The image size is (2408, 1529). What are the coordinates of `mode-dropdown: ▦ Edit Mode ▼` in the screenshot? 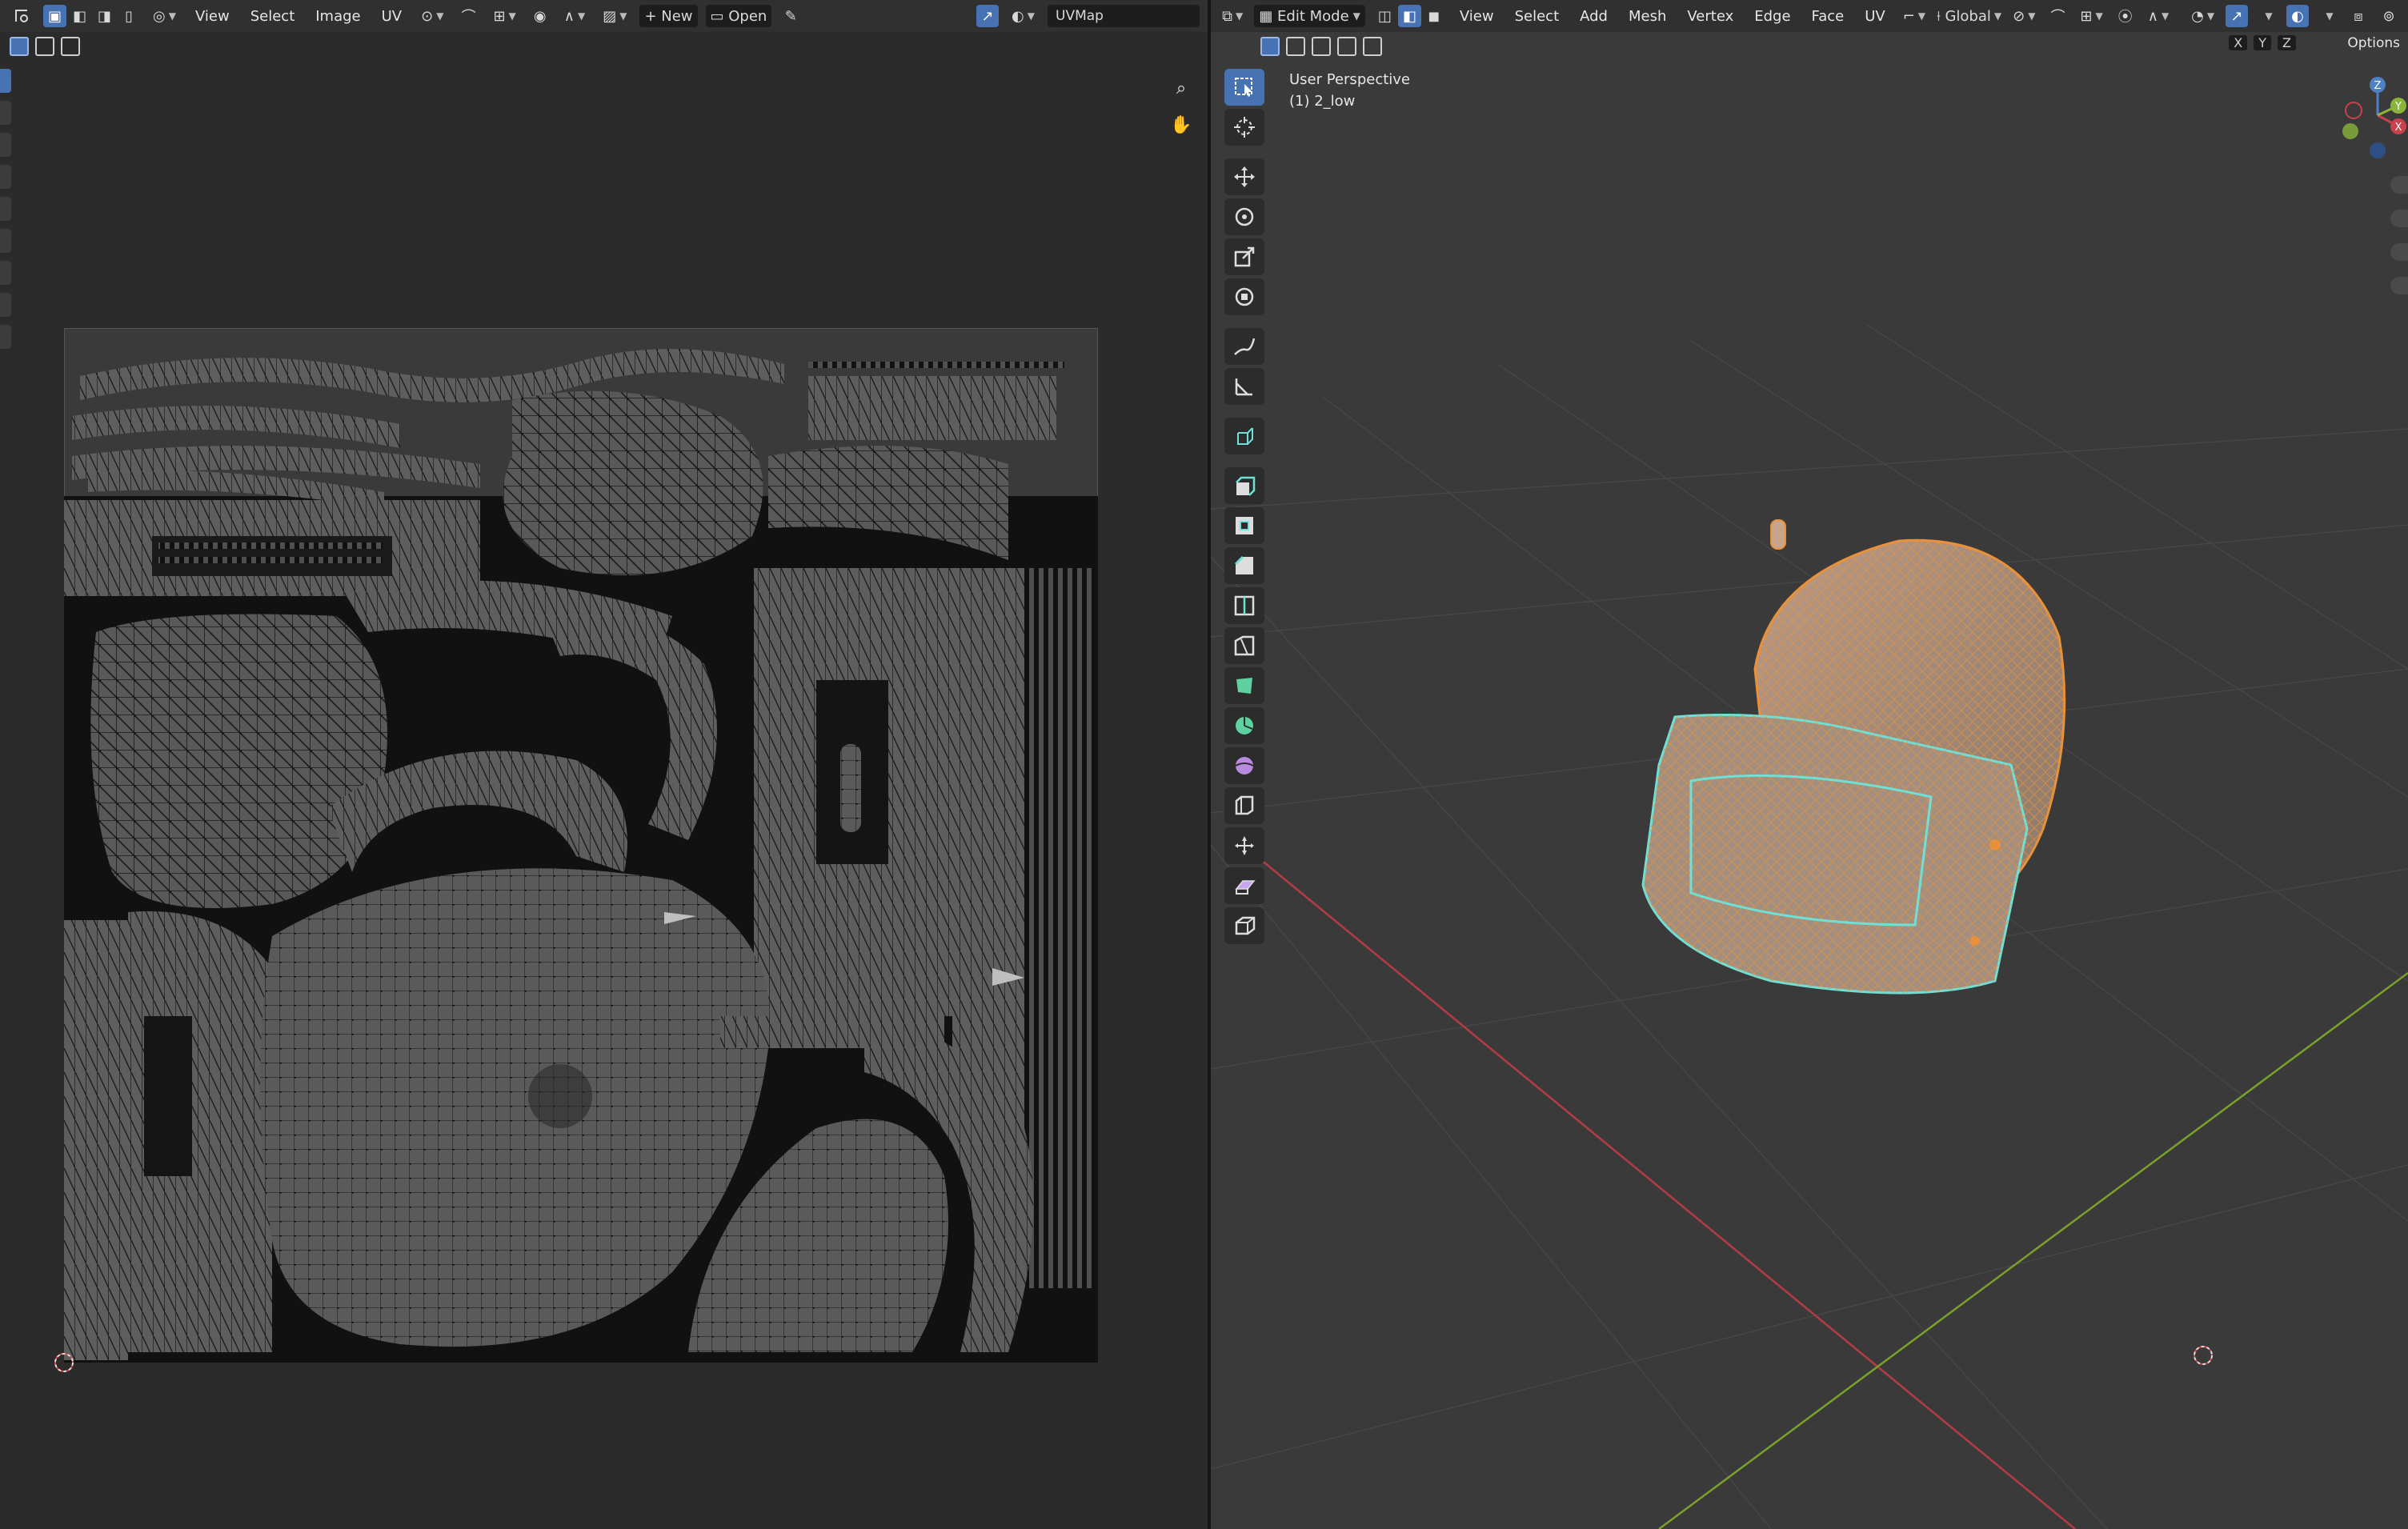 It's located at (1309, 16).